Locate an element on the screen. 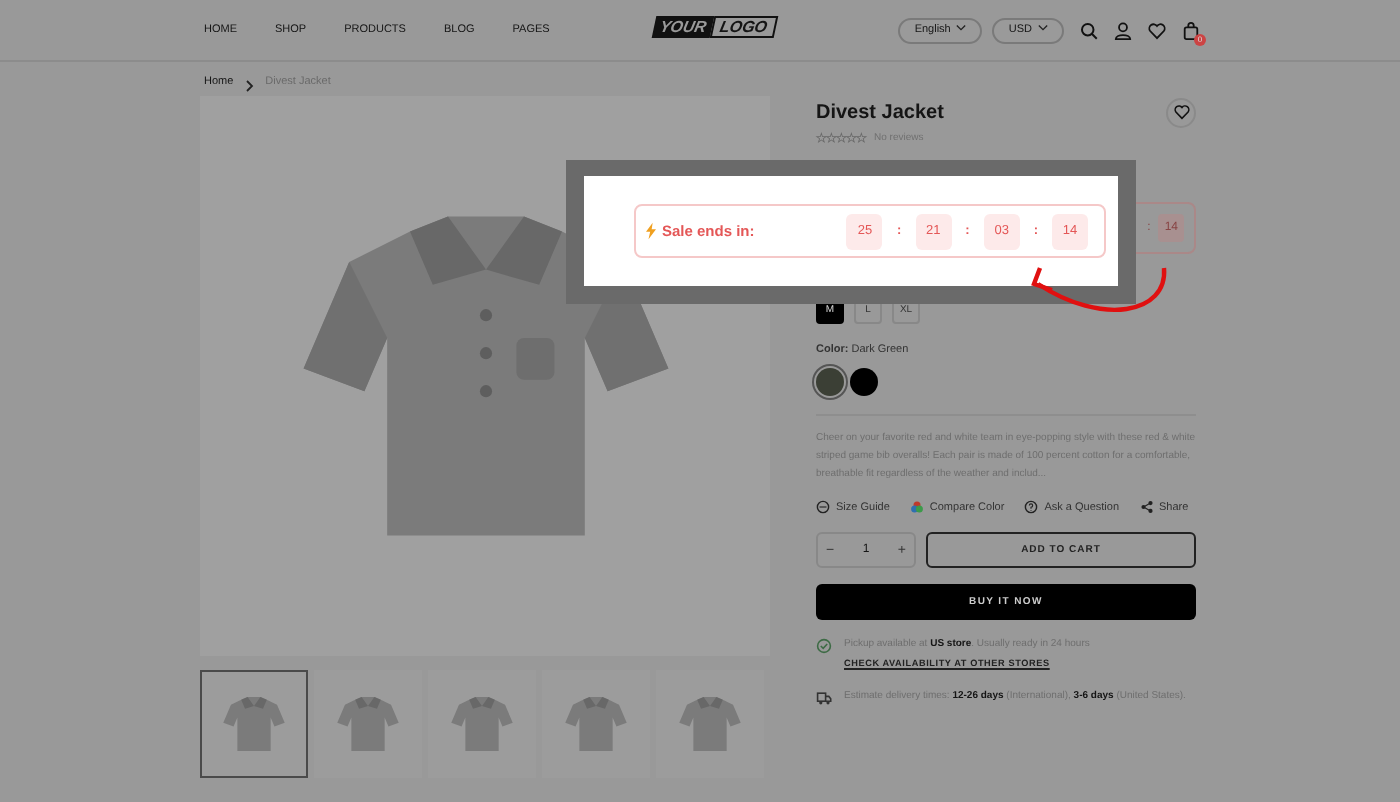 The image size is (1400, 802). check-circle-icon is located at coordinates (824, 646).